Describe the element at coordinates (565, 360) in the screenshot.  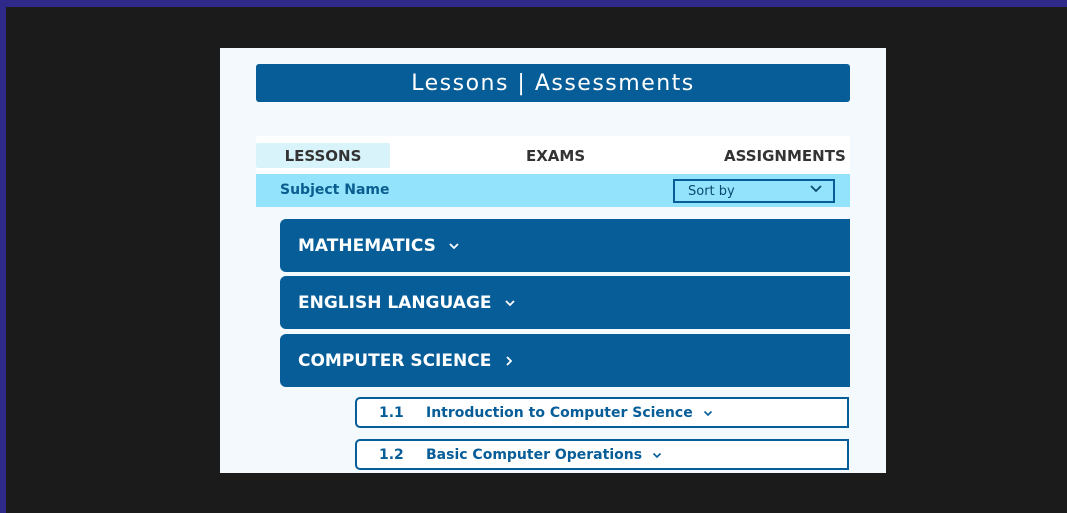
I see `subject-row-computer-science: COMPUTER SCIENCE` at that location.